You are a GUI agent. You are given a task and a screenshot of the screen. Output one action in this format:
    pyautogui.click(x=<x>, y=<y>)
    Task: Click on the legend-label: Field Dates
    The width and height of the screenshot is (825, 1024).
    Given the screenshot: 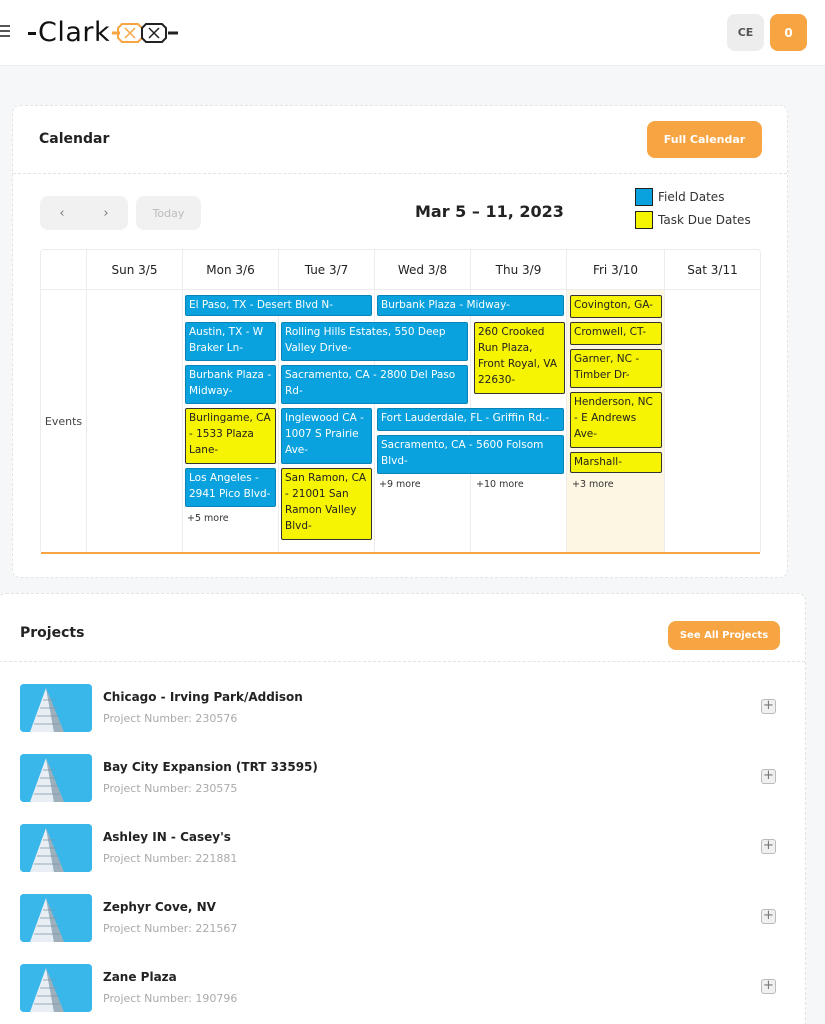 What is the action you would take?
    pyautogui.click(x=691, y=196)
    